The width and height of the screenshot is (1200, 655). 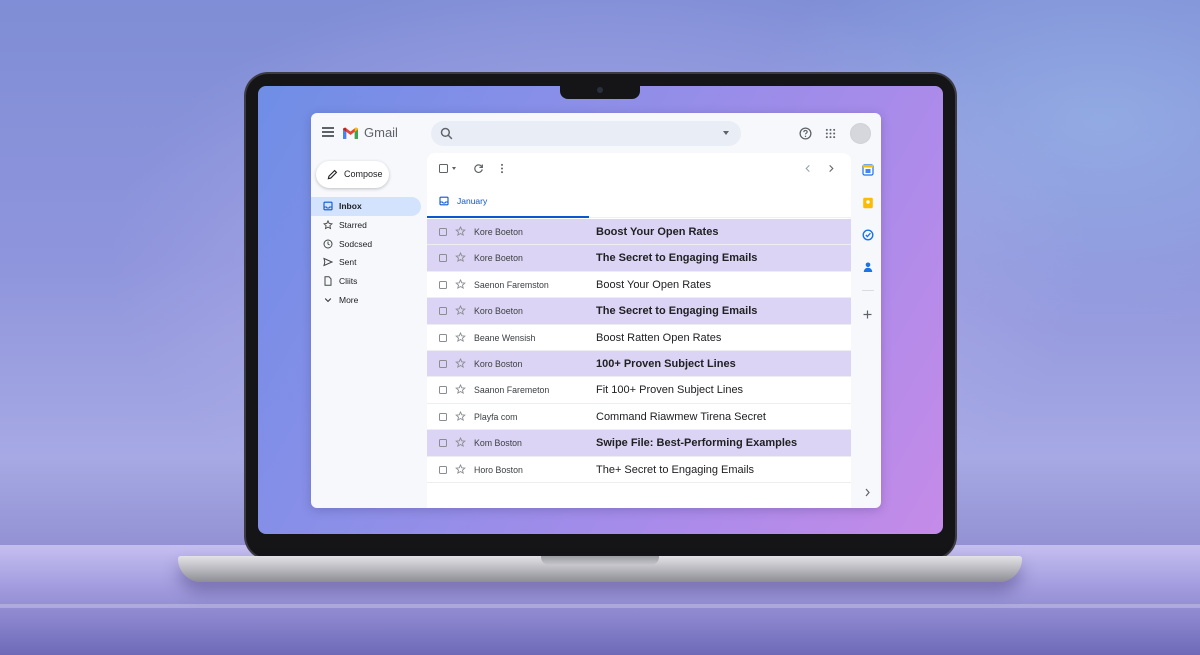 I want to click on table-row: Playfa com Command Riawmew Tirena Secret, so click(x=639, y=417).